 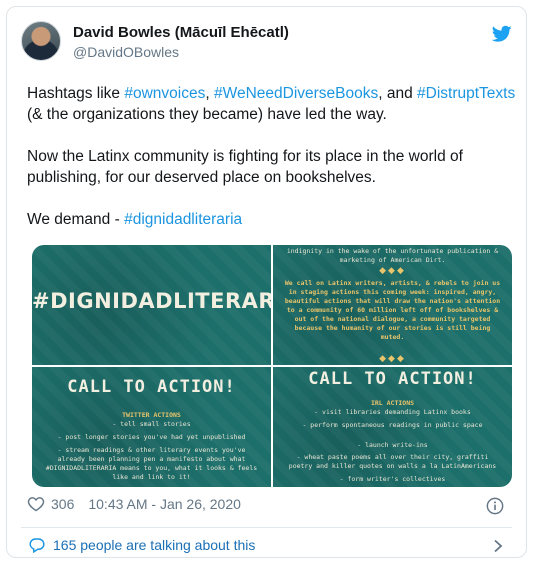 I want to click on text-segment: Hashtags like, so click(x=76, y=93).